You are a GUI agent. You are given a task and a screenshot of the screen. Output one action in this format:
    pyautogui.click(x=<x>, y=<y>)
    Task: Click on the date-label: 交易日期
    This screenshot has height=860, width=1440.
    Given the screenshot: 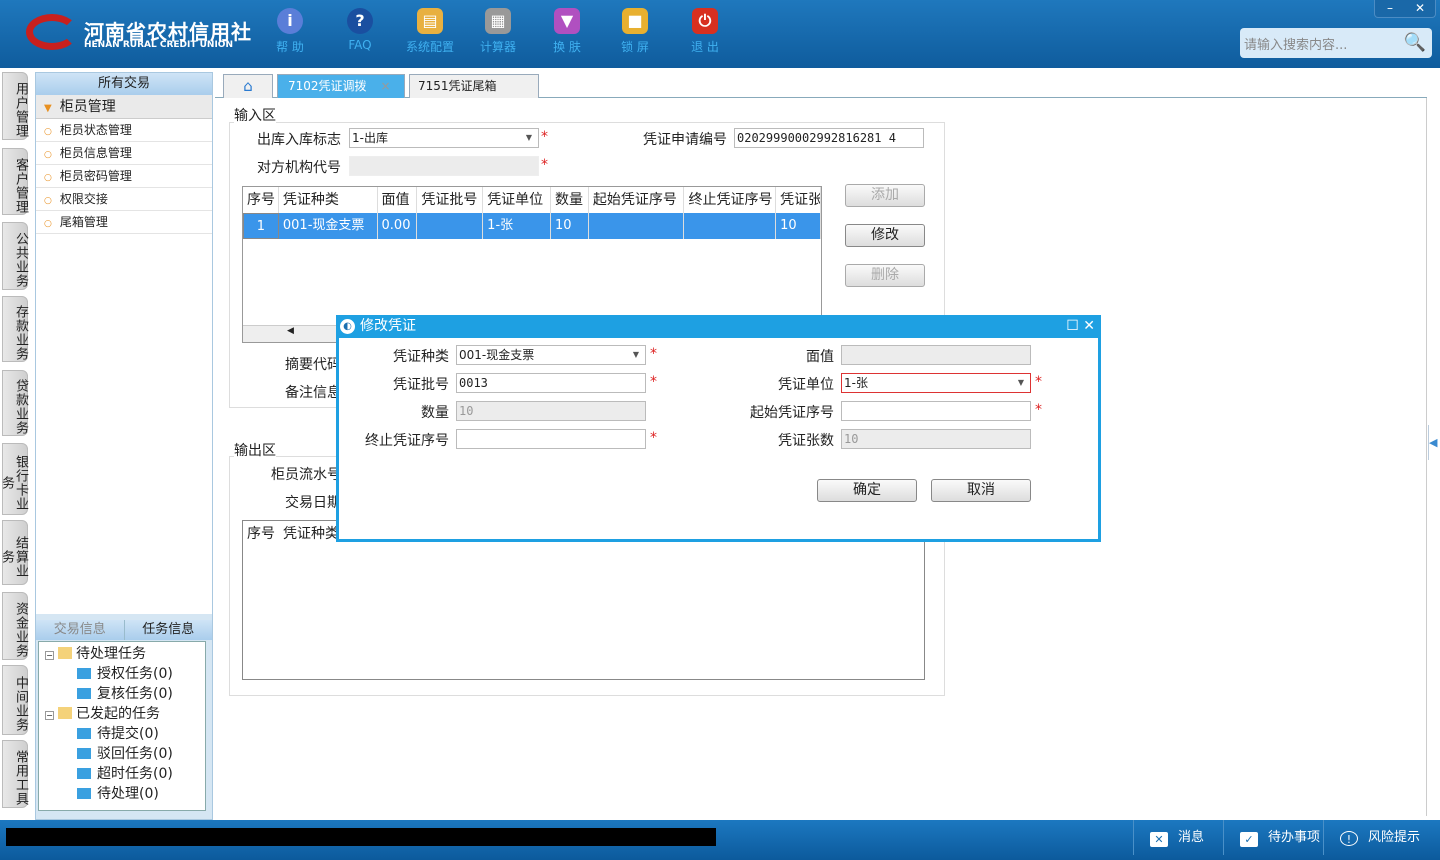 What is the action you would take?
    pyautogui.click(x=313, y=503)
    